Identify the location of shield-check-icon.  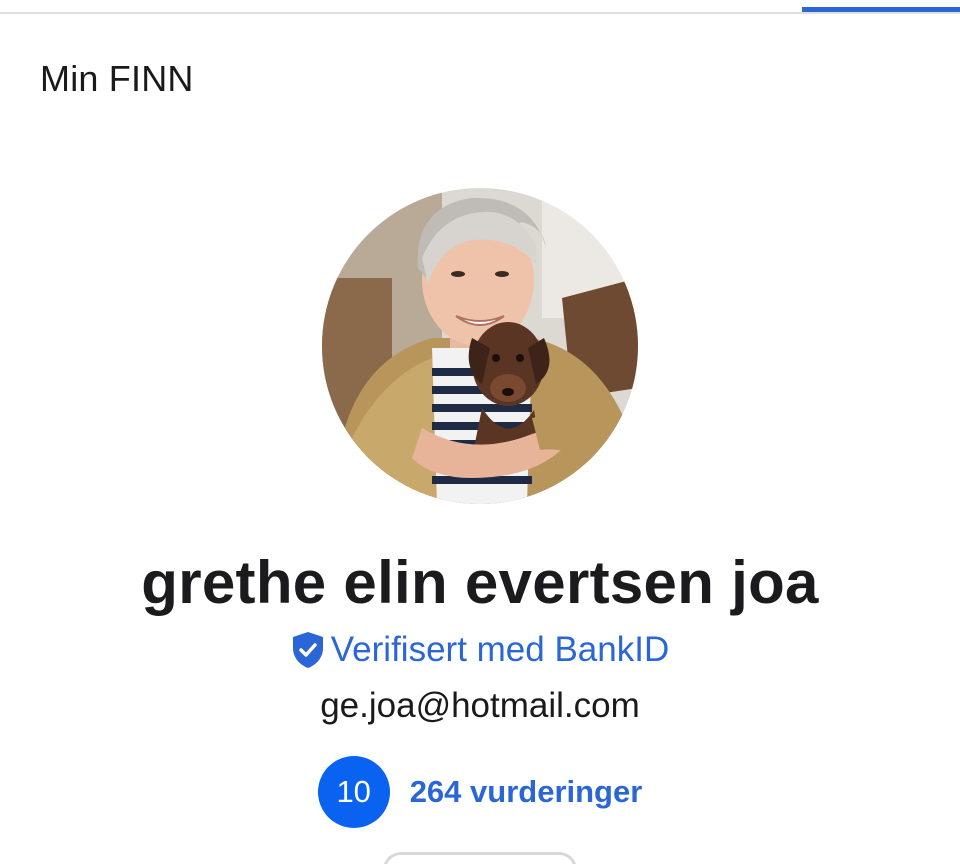
(307, 650).